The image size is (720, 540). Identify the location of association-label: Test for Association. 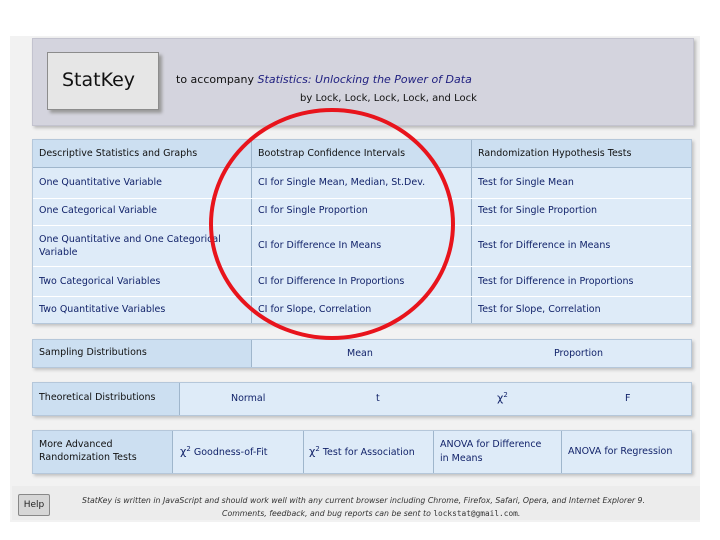
(367, 453).